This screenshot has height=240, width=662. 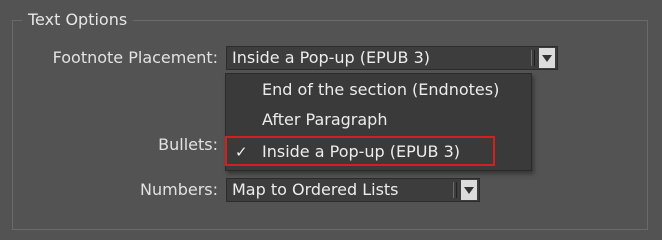 I want to click on numbers-label: Numbers:, so click(x=179, y=189).